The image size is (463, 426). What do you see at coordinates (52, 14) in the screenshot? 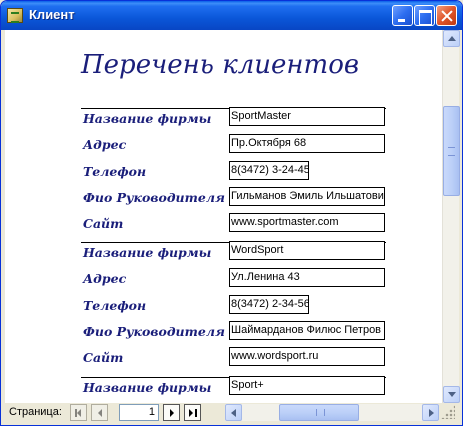
I see `window-title: Клиент` at bounding box center [52, 14].